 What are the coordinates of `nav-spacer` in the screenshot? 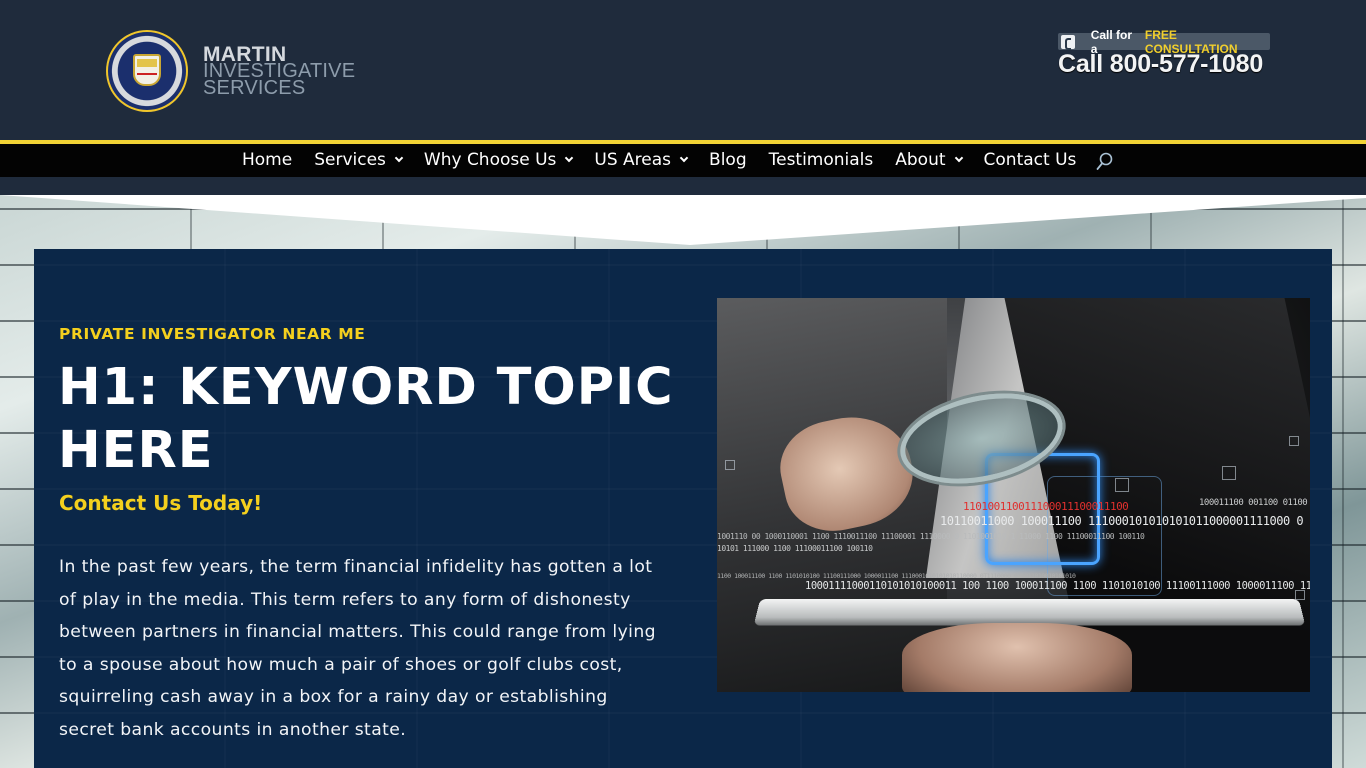 It's located at (683, 186).